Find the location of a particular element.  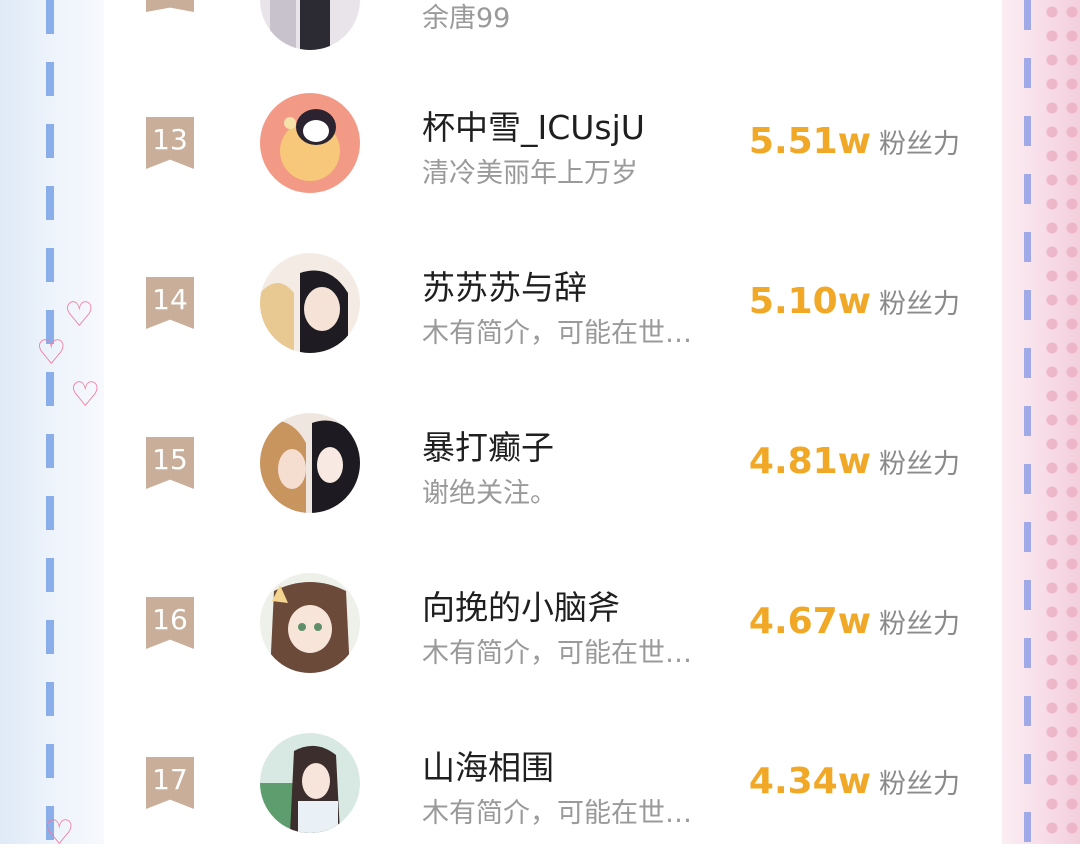

rank-badge: 14 is located at coordinates (170, 303).